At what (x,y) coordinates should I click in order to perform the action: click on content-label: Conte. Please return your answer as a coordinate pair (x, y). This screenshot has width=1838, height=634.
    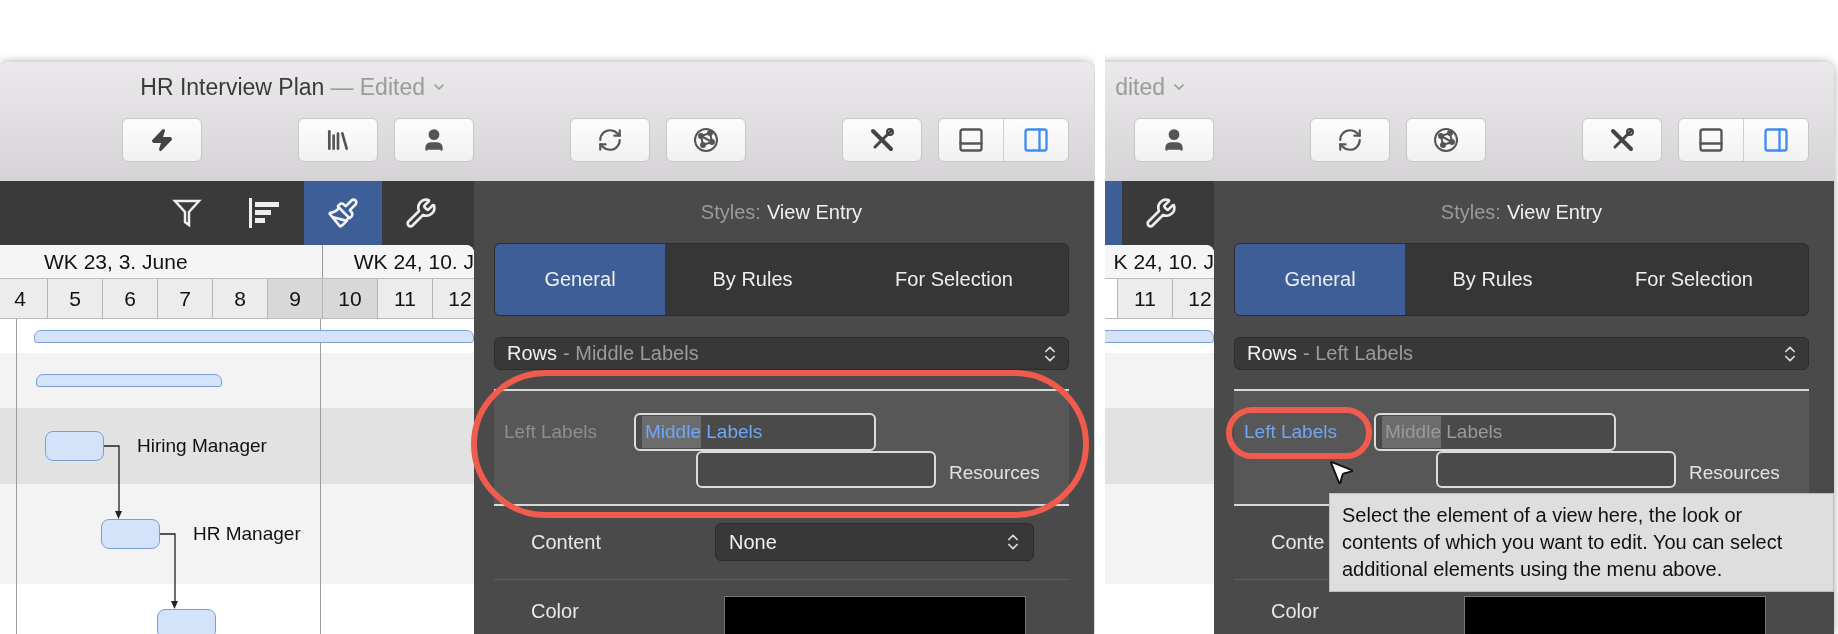
    Looking at the image, I should click on (1298, 542).